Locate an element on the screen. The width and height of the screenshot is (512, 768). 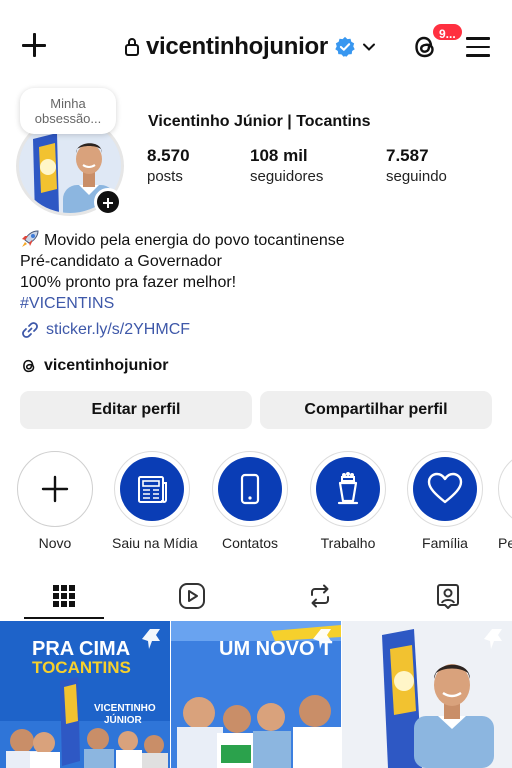
tab-tagged is located at coordinates (448, 596).